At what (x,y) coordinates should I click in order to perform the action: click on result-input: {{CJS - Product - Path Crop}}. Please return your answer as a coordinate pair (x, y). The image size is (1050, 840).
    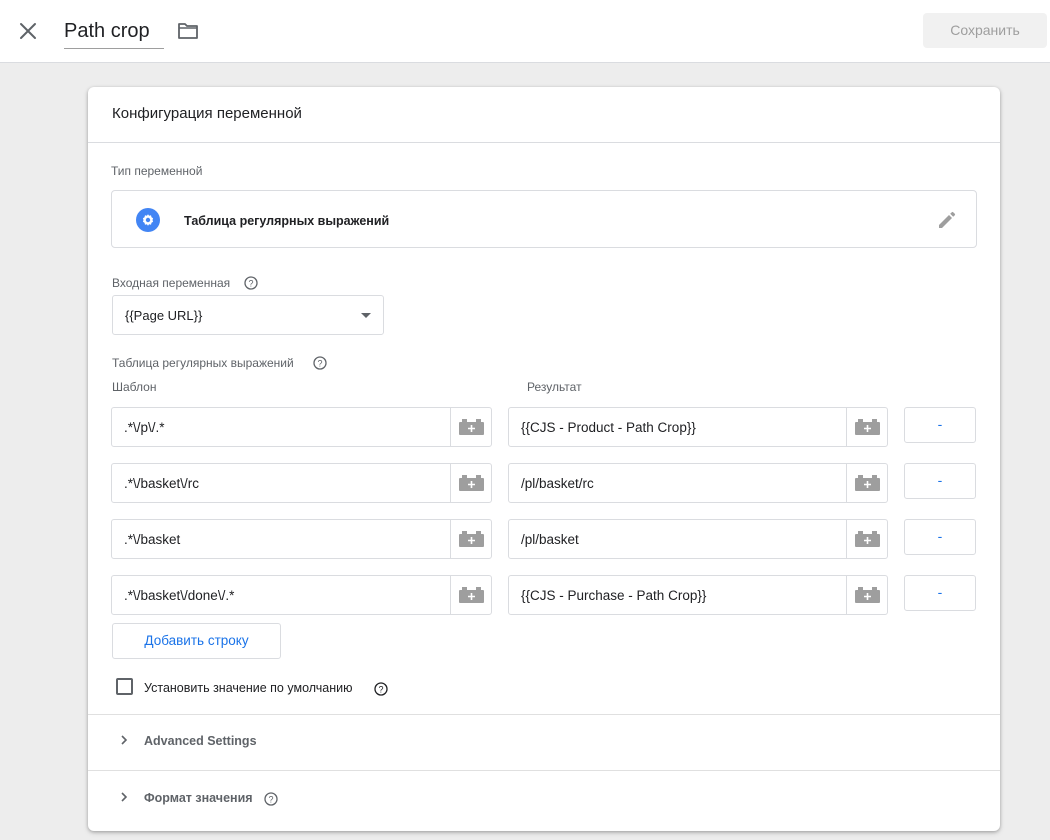
    Looking at the image, I should click on (698, 427).